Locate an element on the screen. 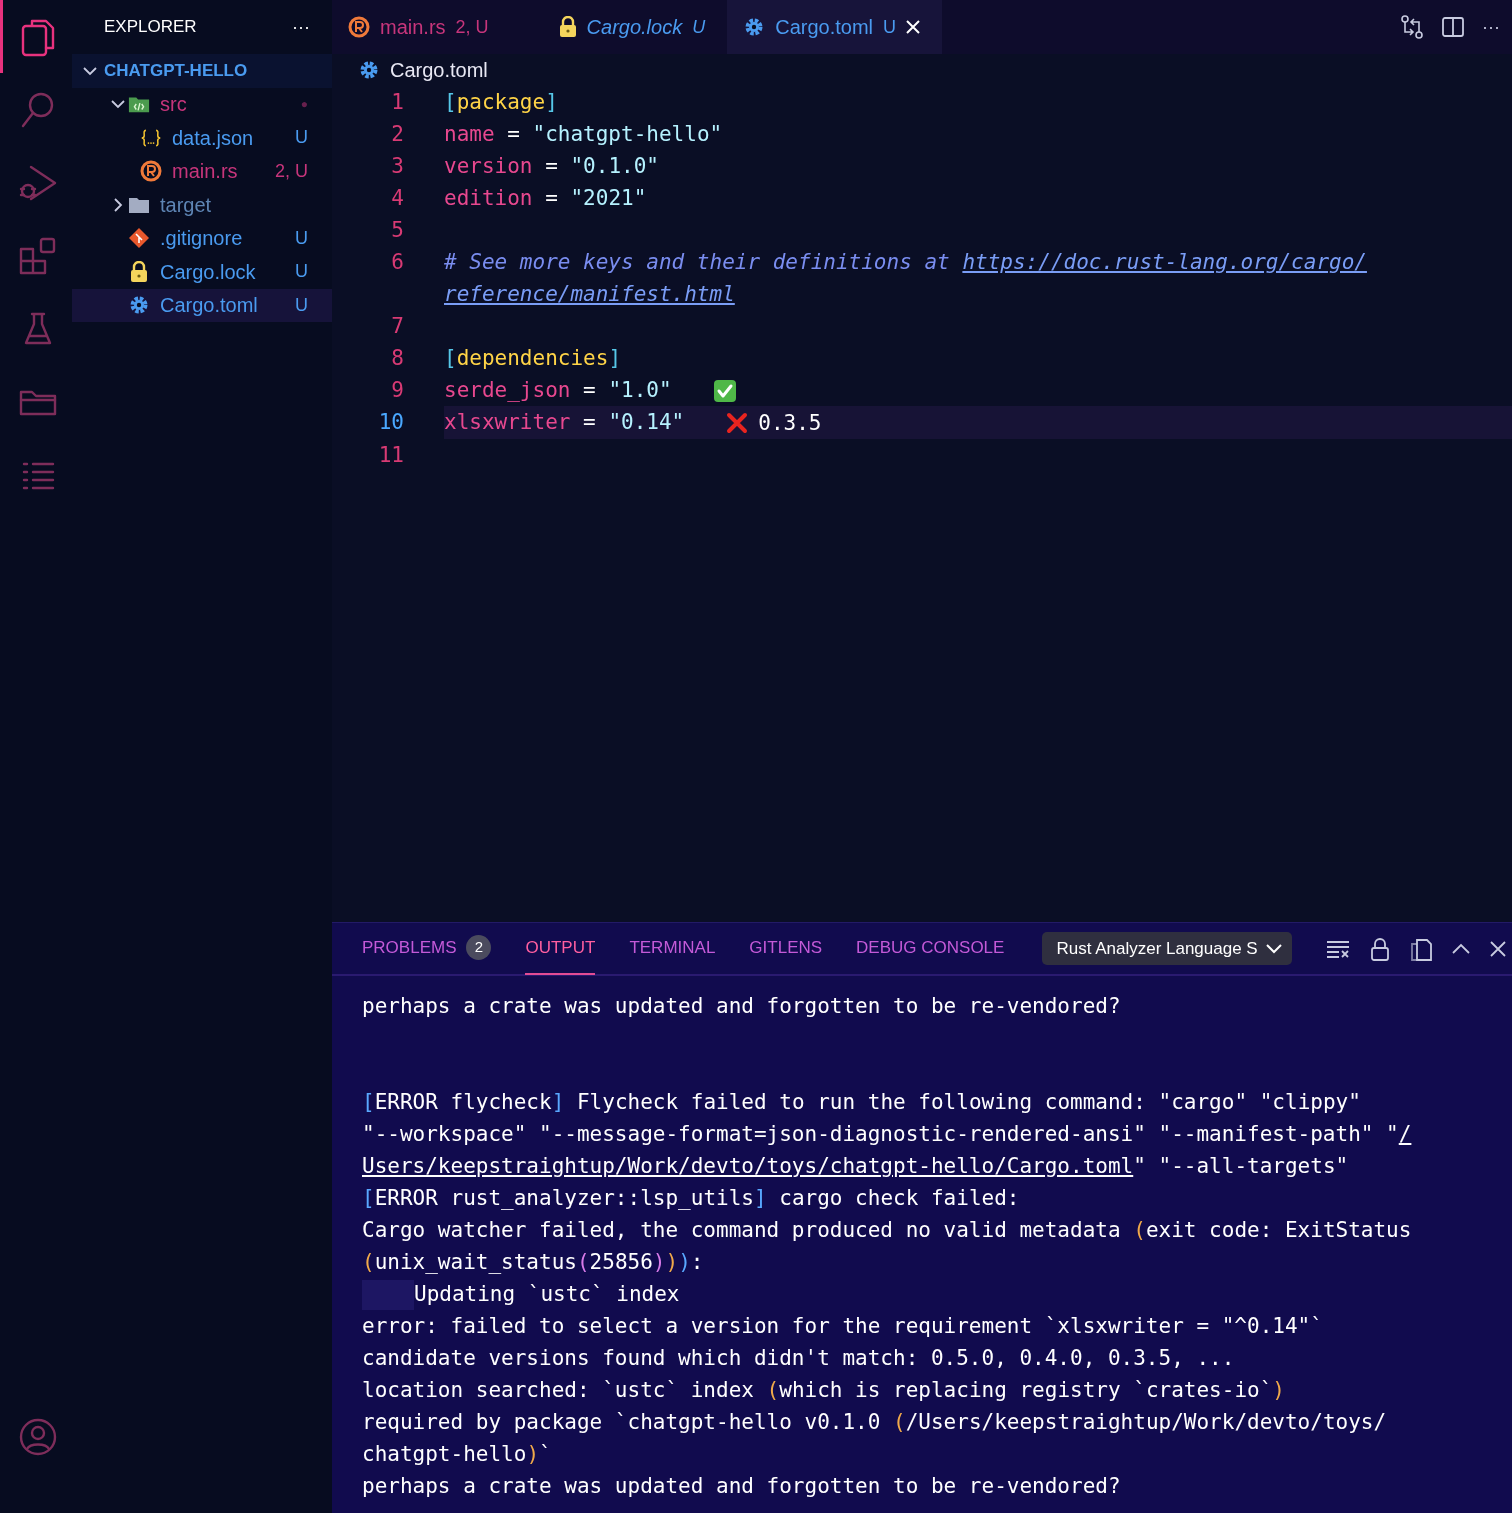 The height and width of the screenshot is (1513, 1512). file-row: .gitignore U is located at coordinates (202, 238).